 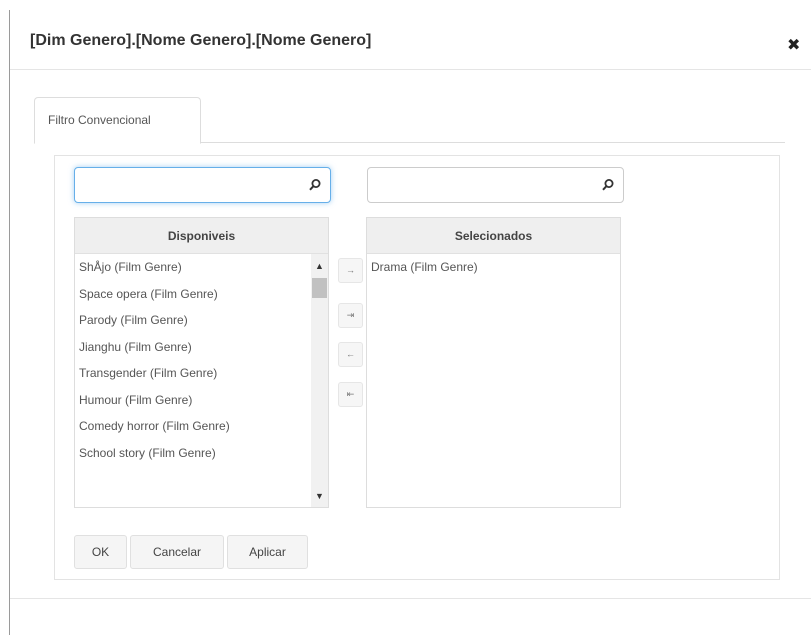 What do you see at coordinates (201, 267) in the screenshot?
I see `list-item: ShÅjo (Film Genre)` at bounding box center [201, 267].